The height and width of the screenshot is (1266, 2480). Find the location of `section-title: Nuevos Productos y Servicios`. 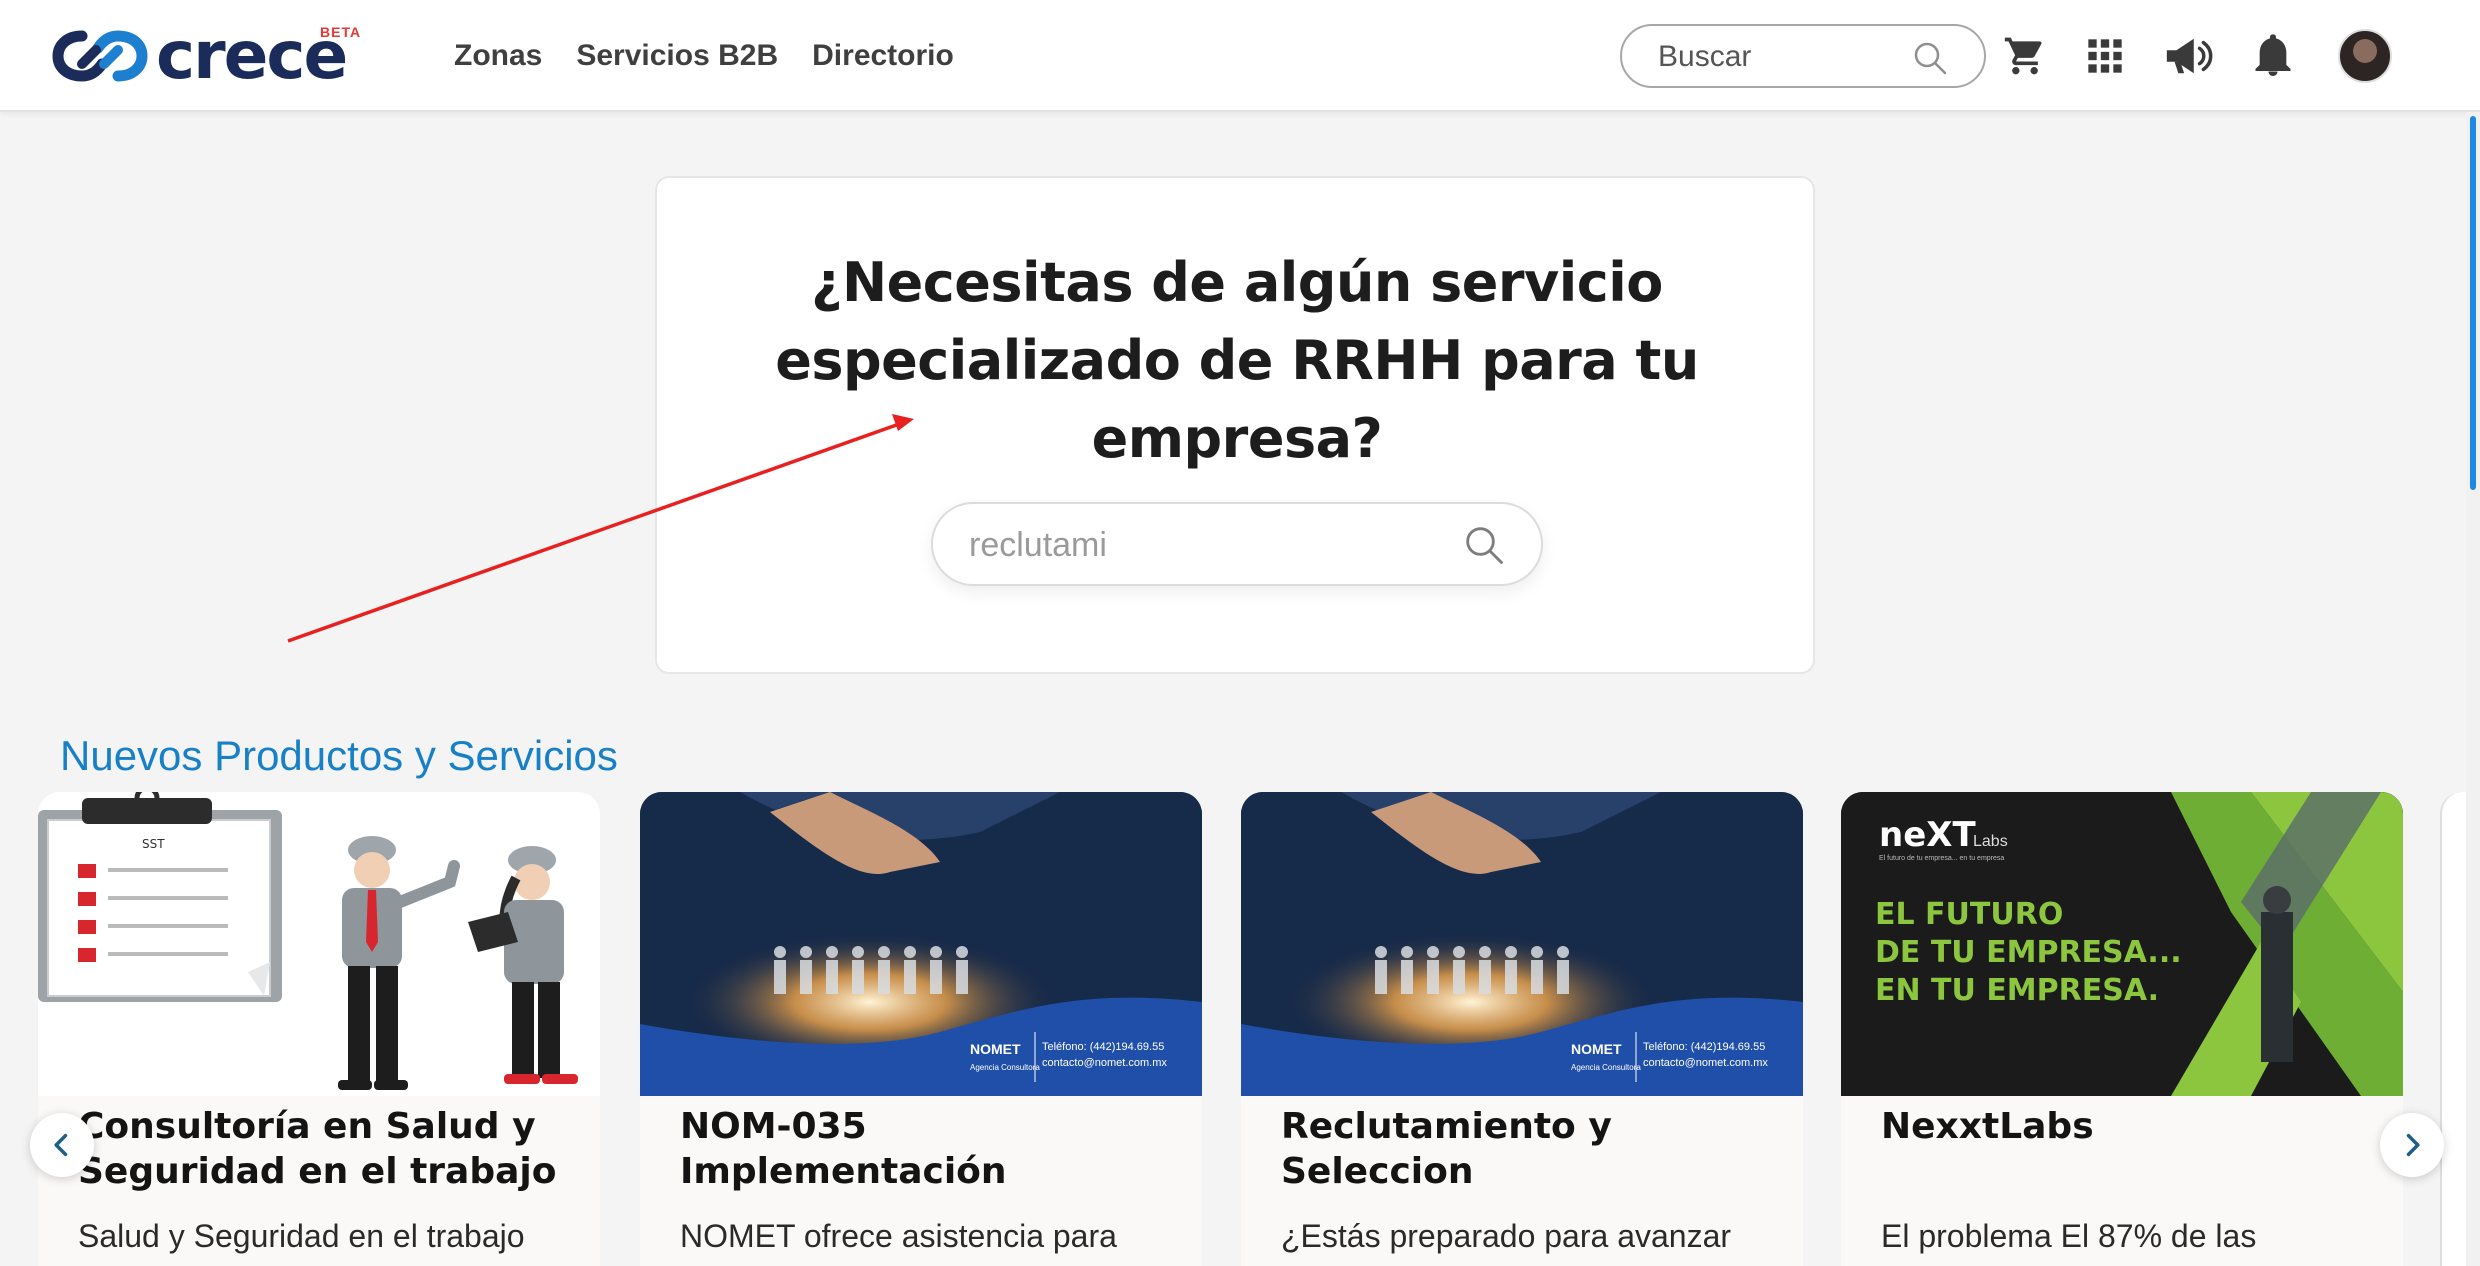

section-title: Nuevos Productos y Servicios is located at coordinates (339, 755).